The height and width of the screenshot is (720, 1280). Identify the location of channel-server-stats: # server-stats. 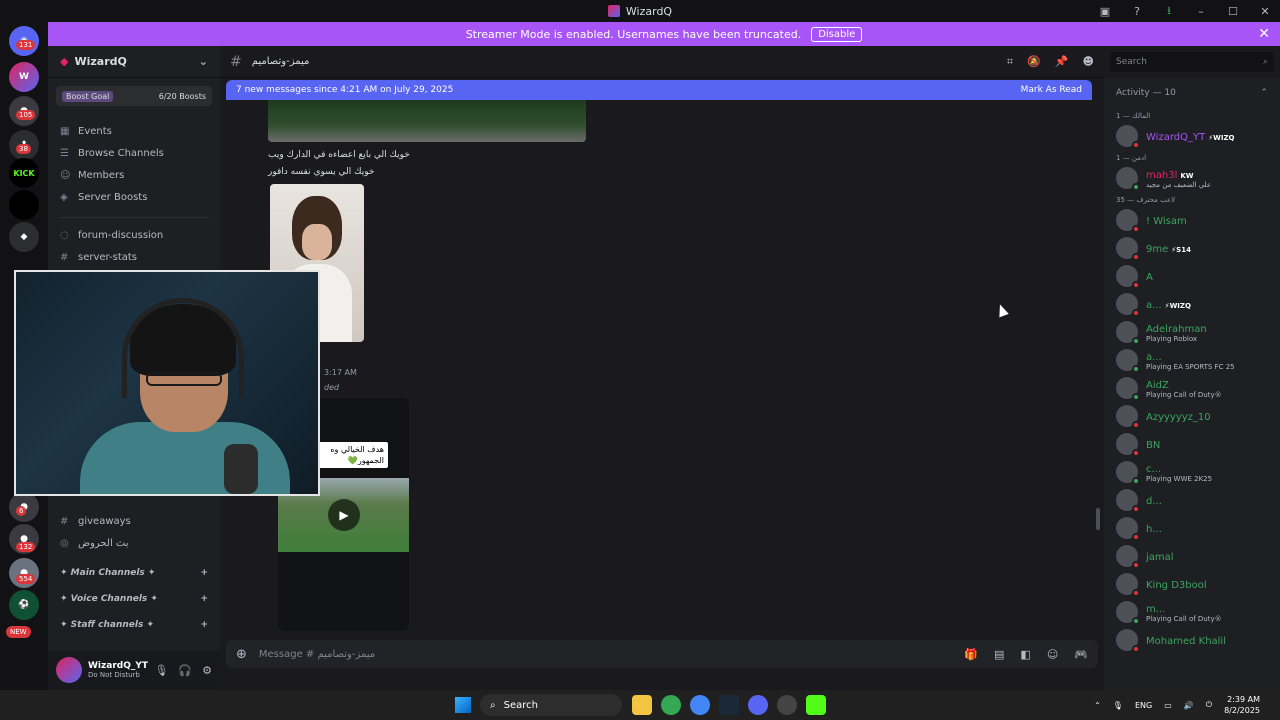
(134, 257).